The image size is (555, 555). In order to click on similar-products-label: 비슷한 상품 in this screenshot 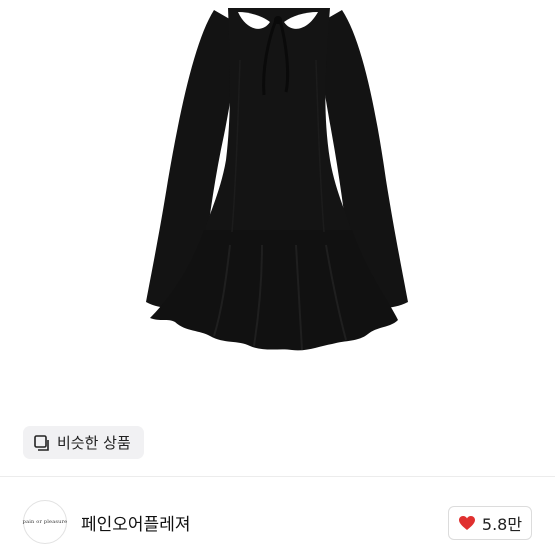, I will do `click(94, 443)`.